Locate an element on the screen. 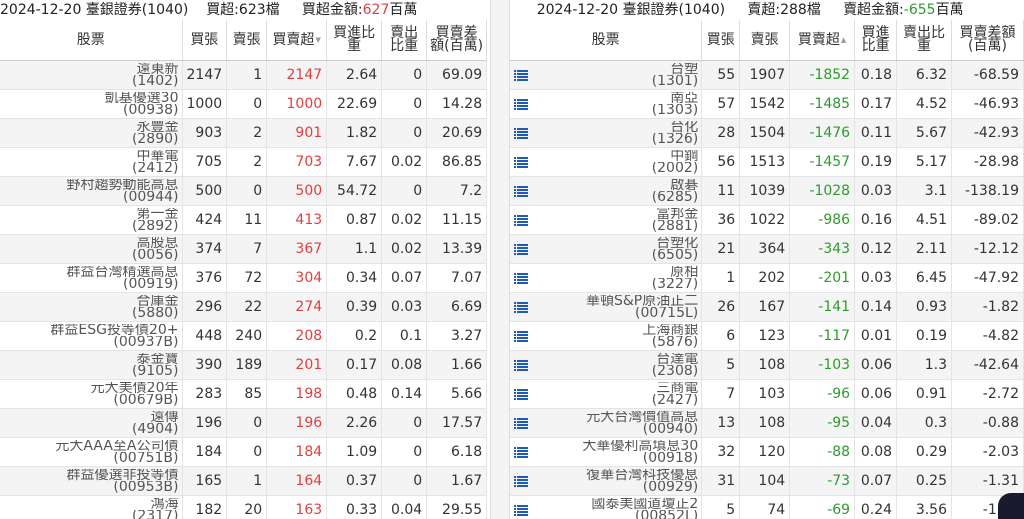  stock-cell: 國泰美國道瓊正2 (00852L) is located at coordinates (606, 507).